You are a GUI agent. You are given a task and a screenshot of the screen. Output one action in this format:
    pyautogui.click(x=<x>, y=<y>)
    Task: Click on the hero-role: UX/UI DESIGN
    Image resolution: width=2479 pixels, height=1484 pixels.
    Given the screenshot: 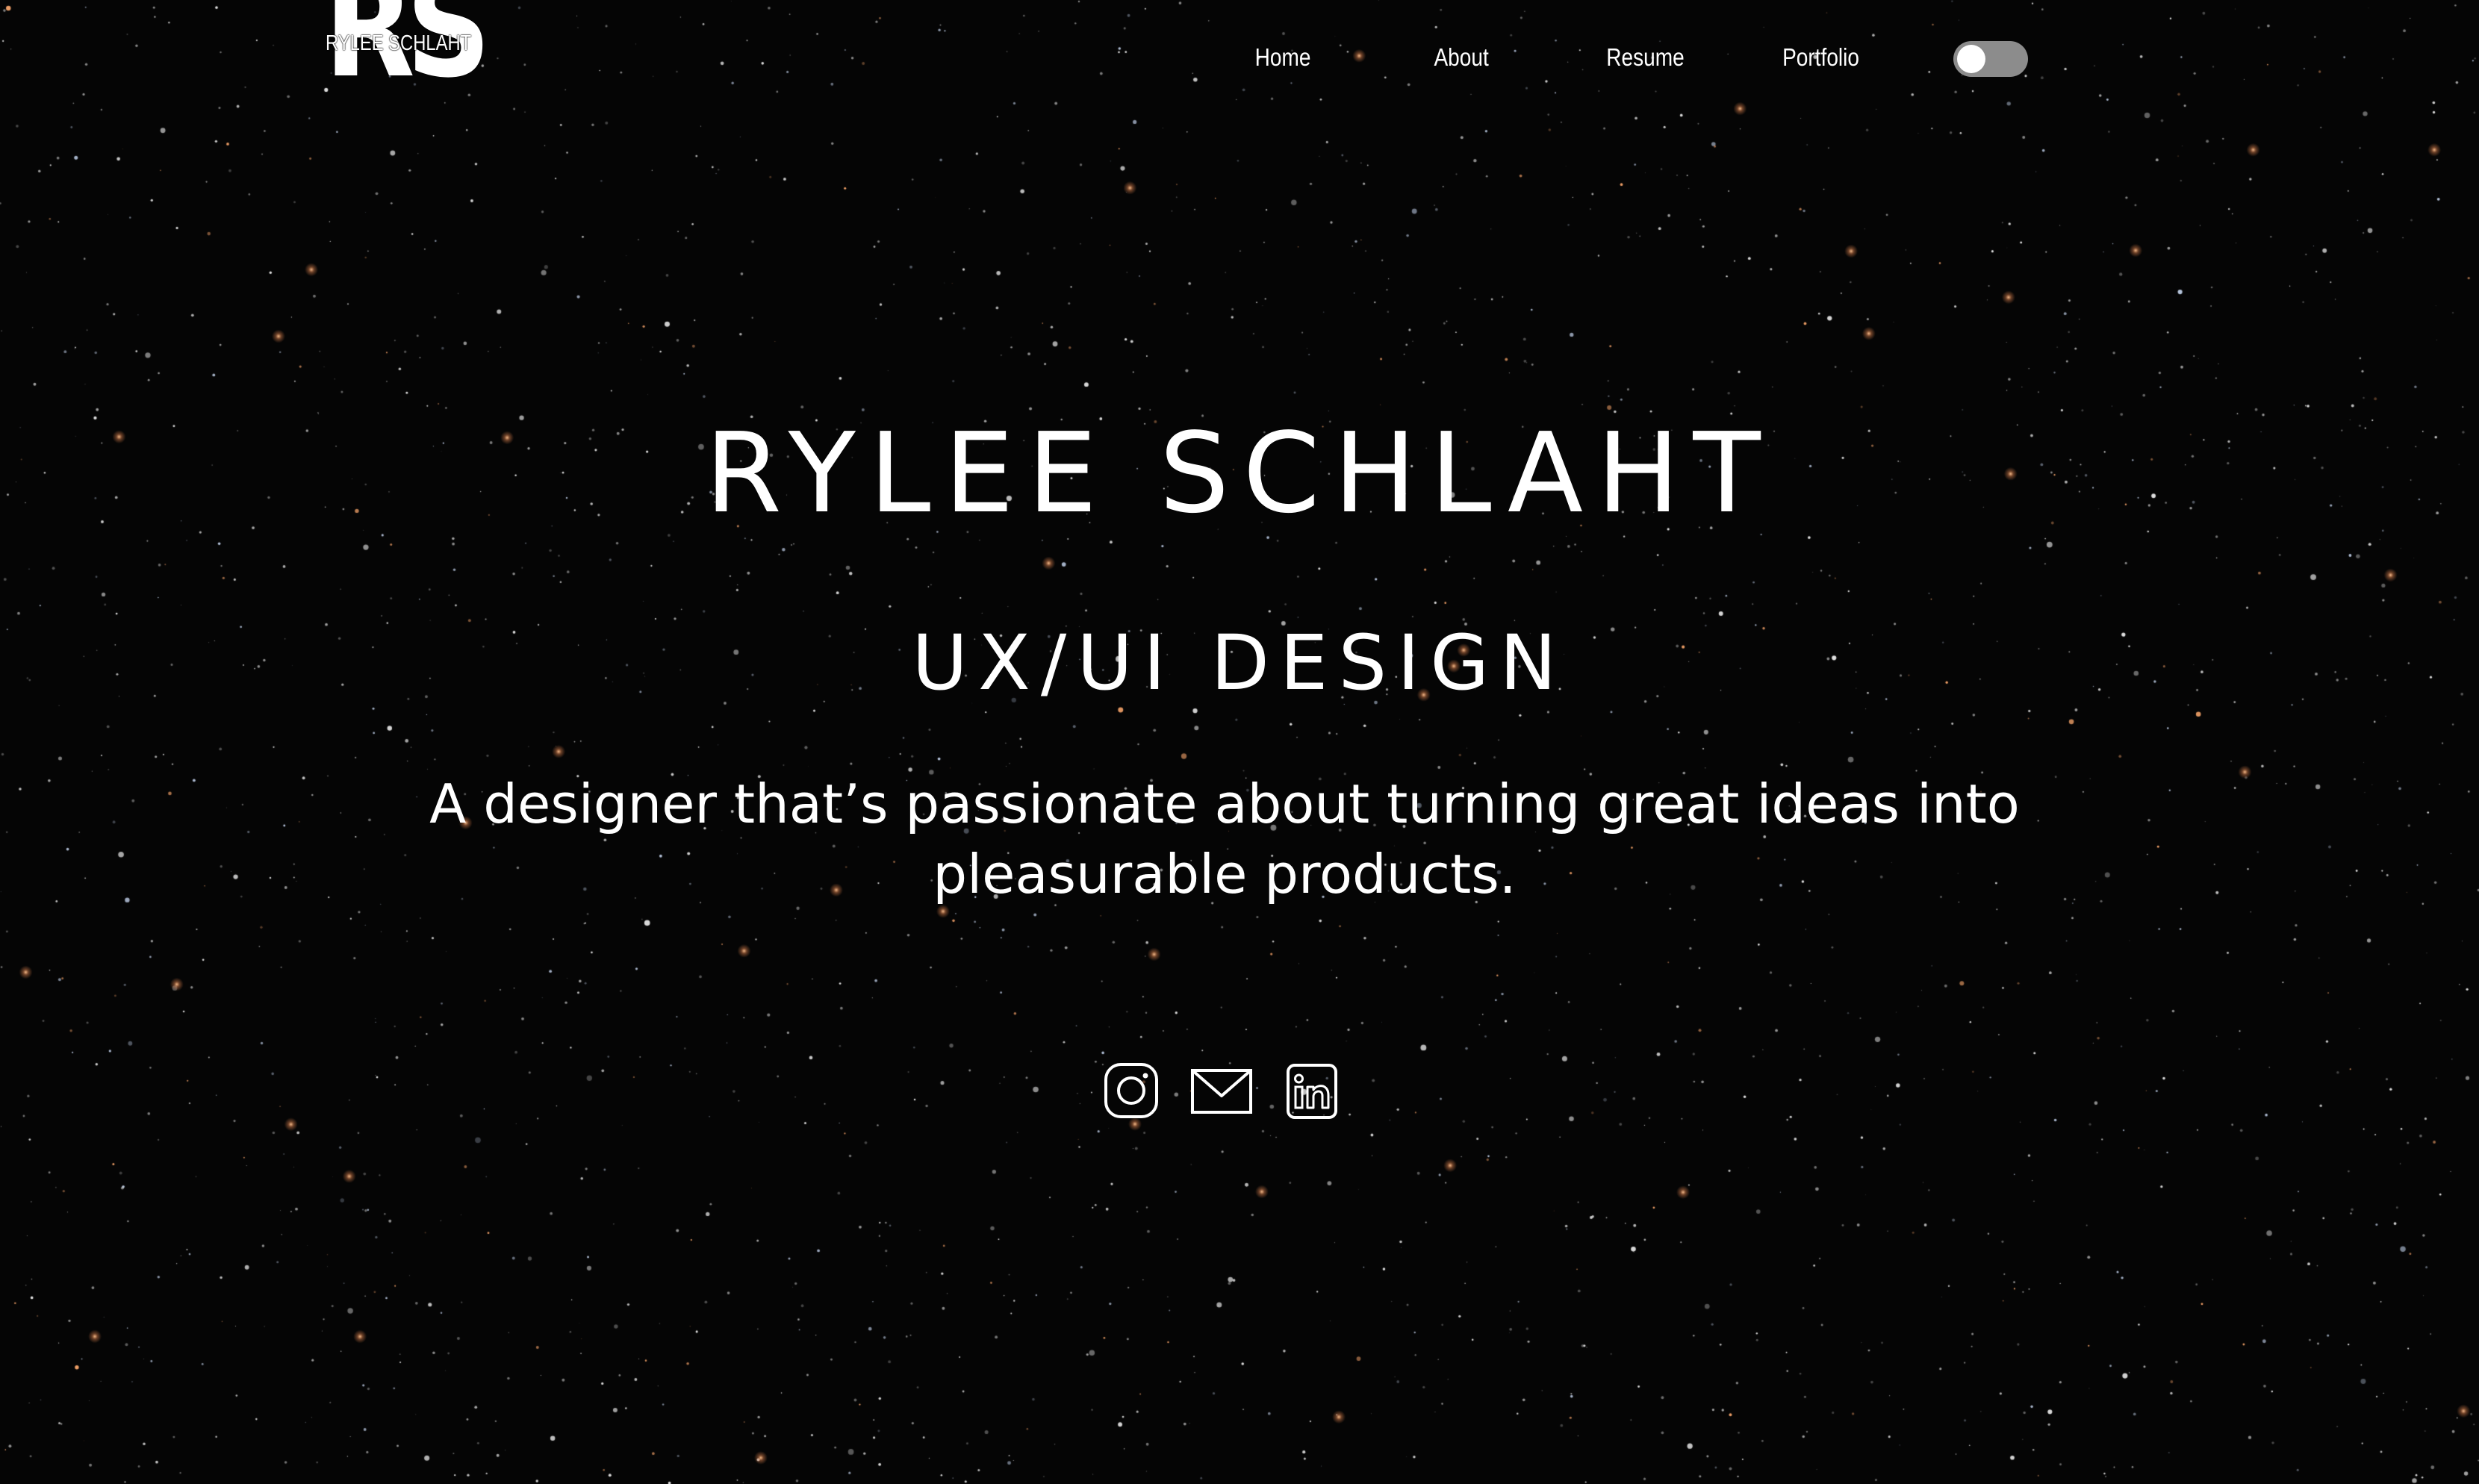 What is the action you would take?
    pyautogui.click(x=1239, y=663)
    